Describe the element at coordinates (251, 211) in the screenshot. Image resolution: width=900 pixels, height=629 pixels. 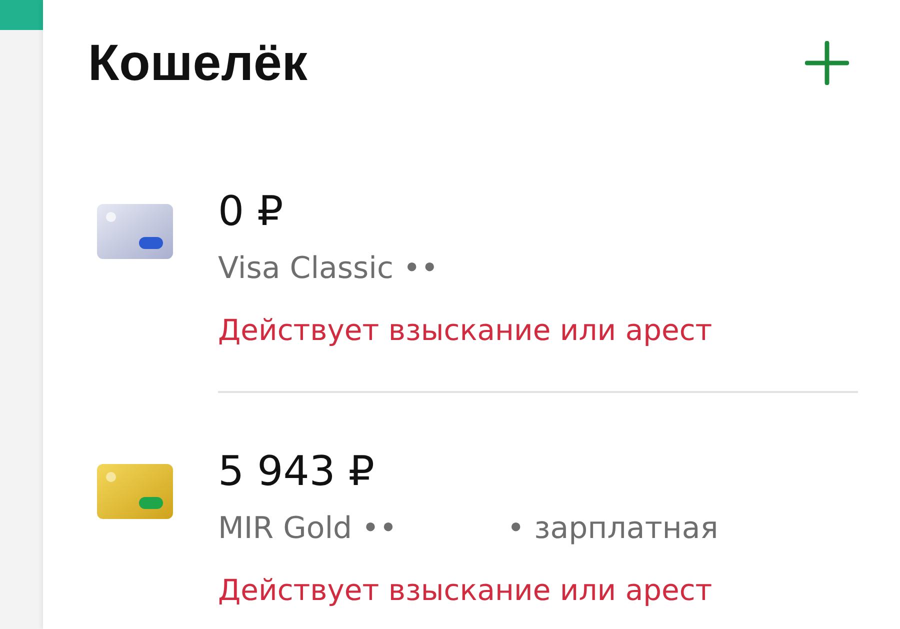
I see `account-balance: 0 ₽` at that location.